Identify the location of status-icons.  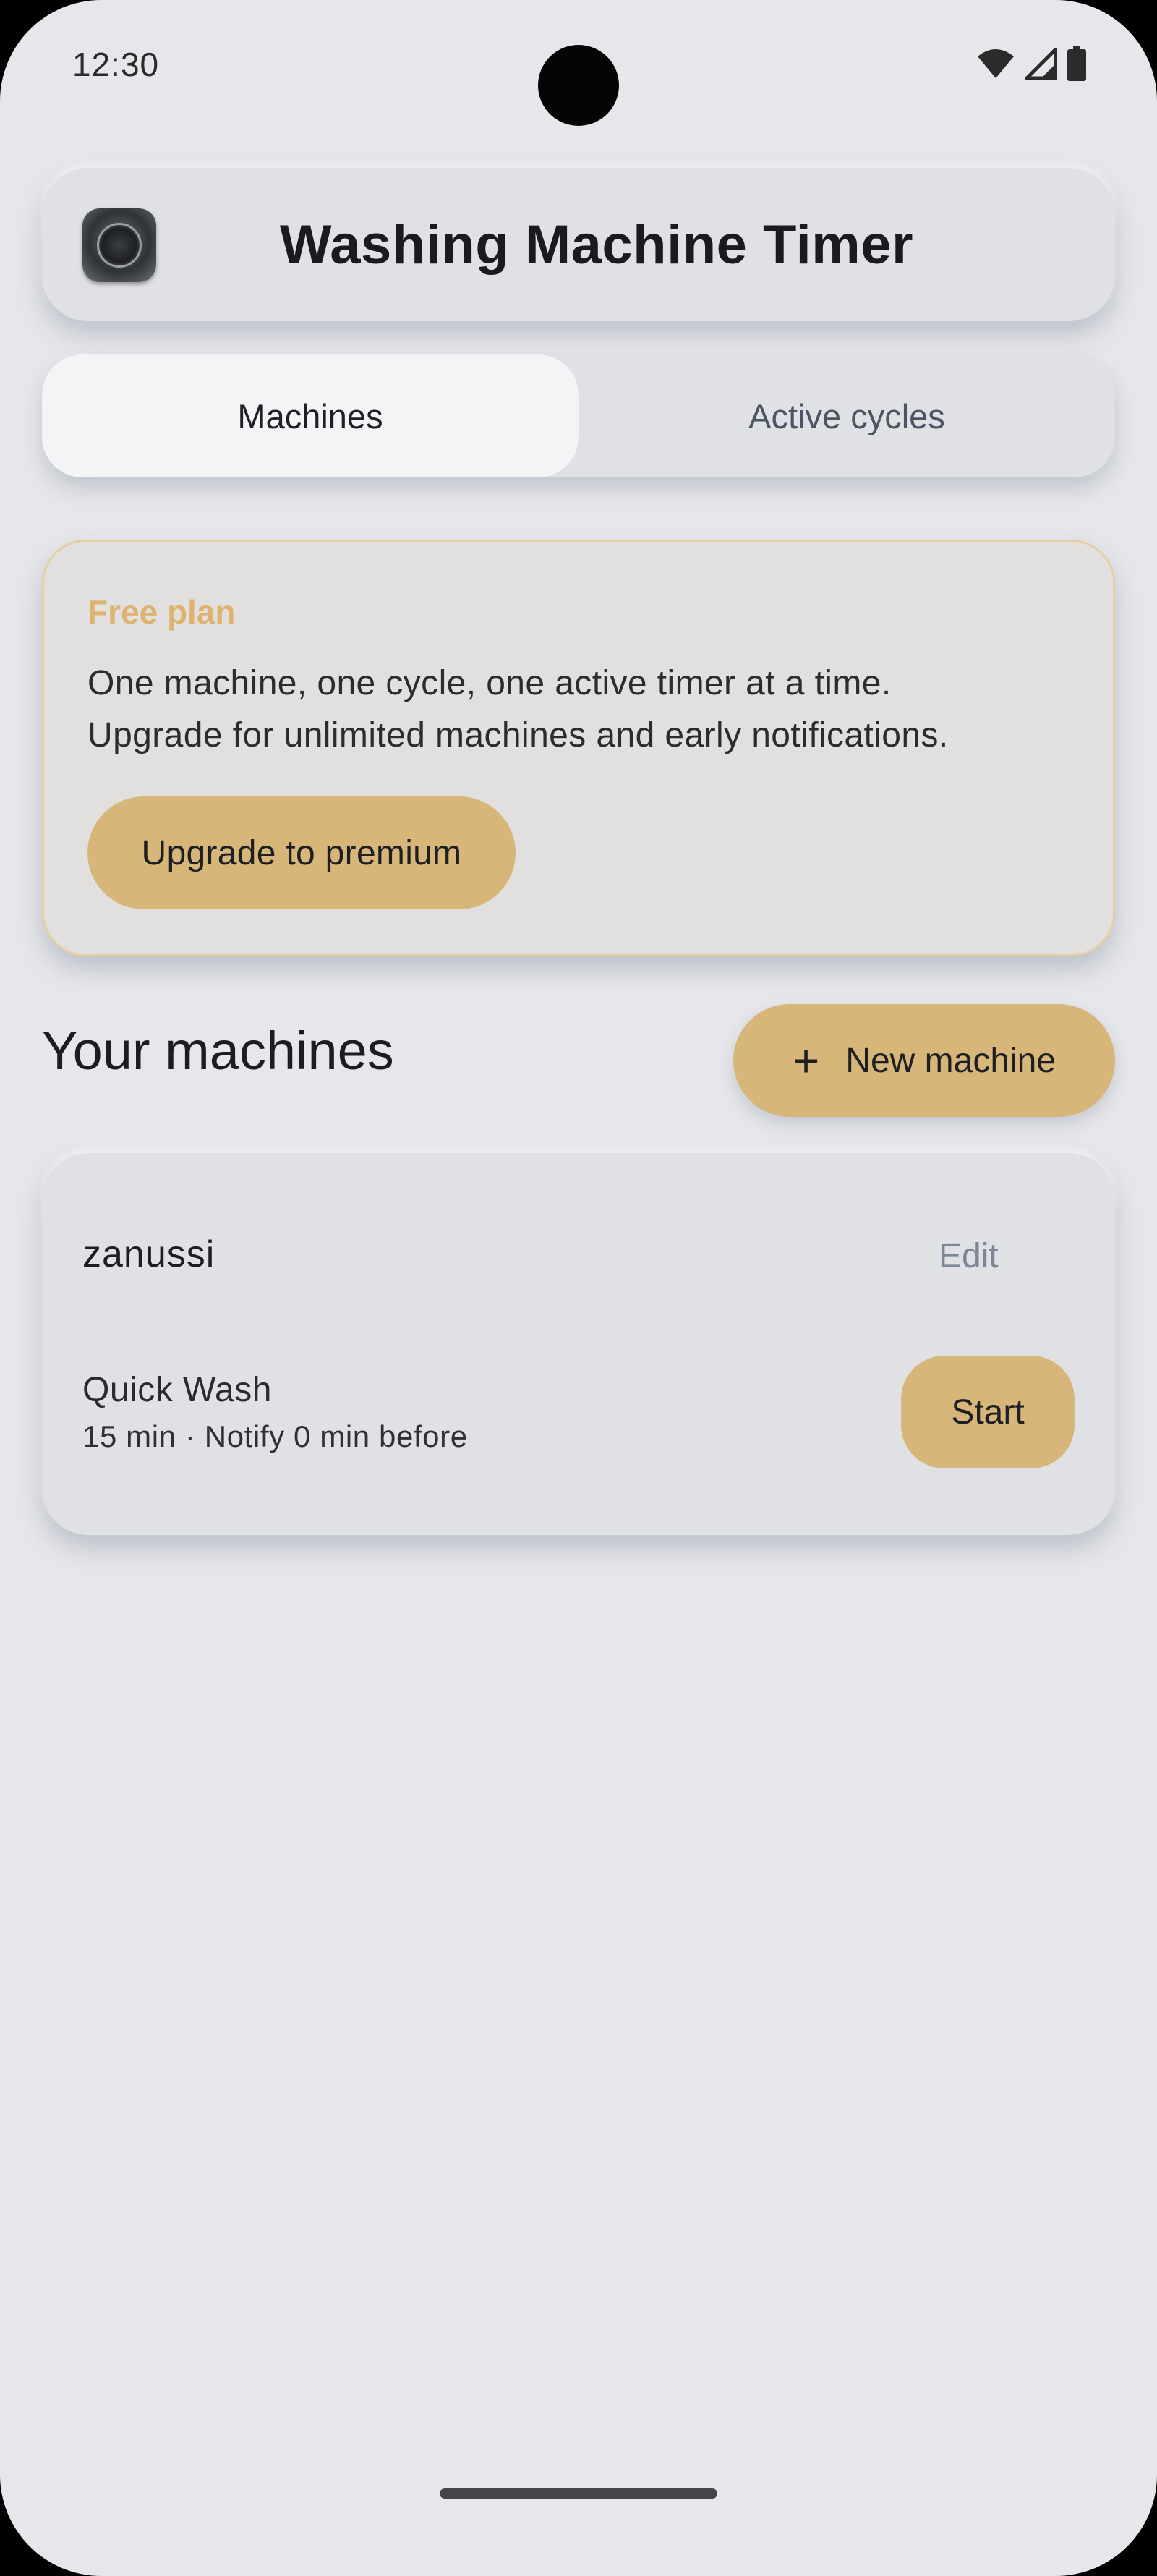
(1031, 63).